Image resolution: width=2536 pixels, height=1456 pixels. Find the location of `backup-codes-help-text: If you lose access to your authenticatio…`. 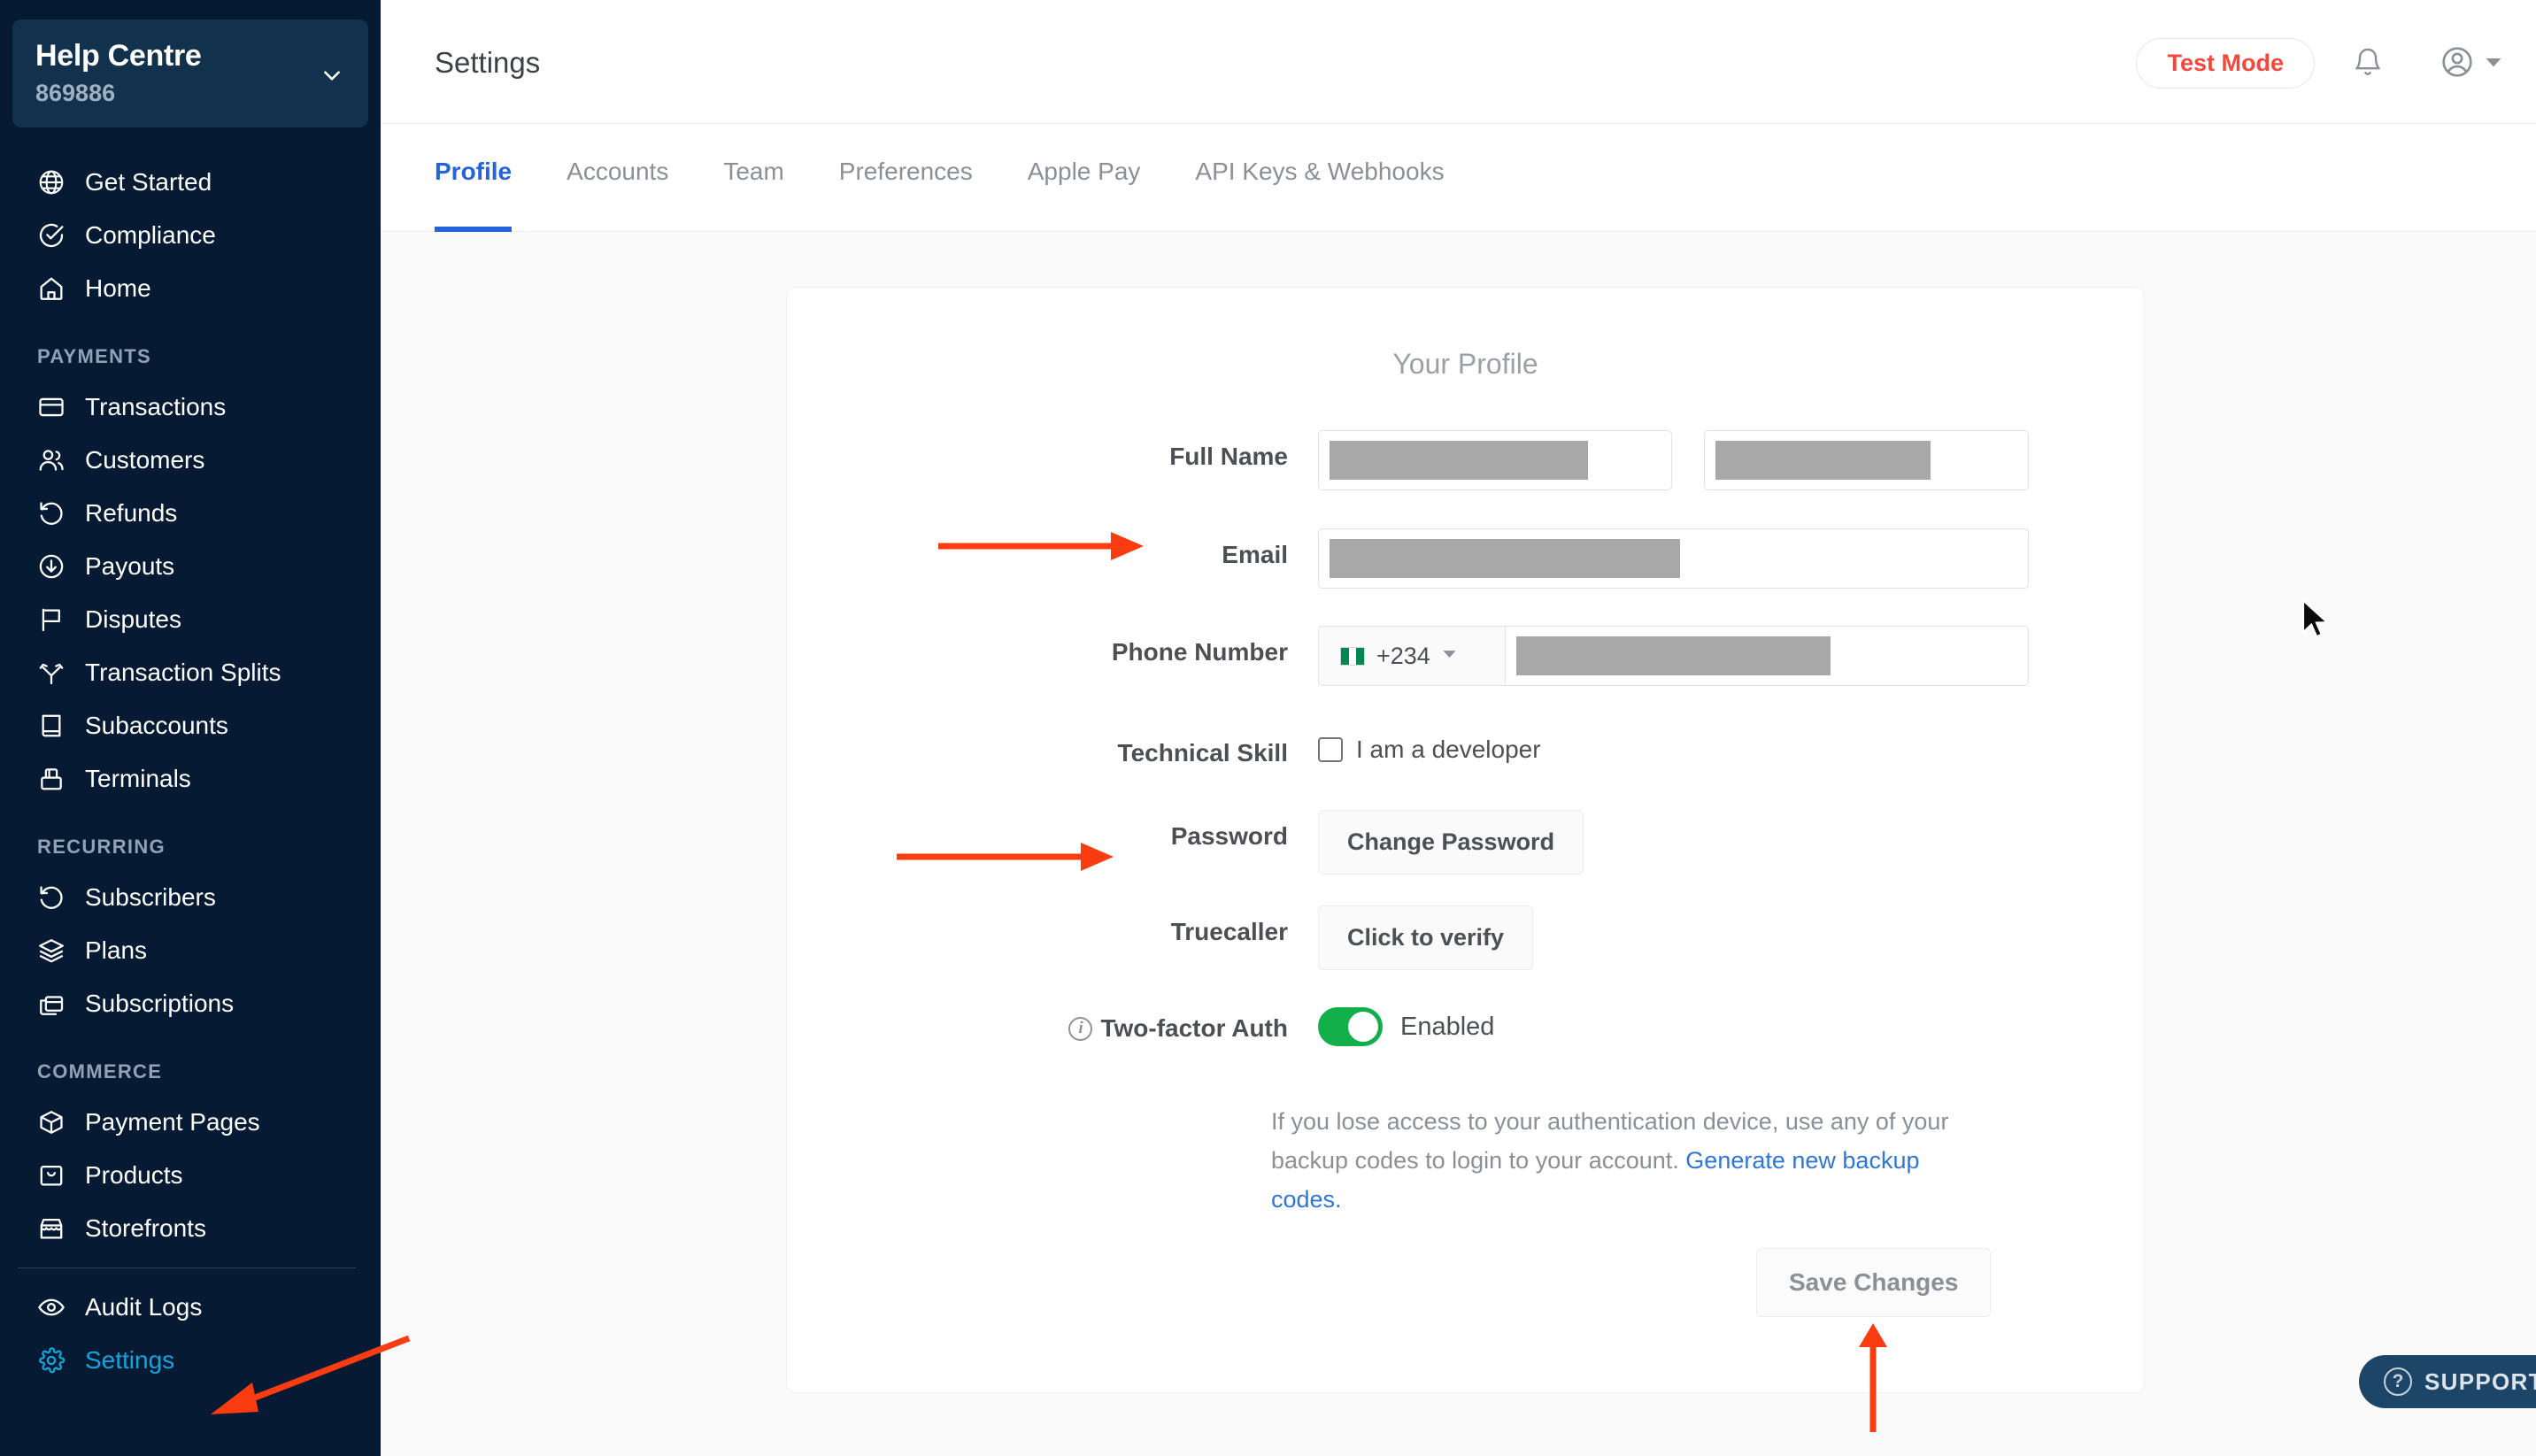

backup-codes-help-text: If you lose access to your authenticatio… is located at coordinates (1617, 1160).